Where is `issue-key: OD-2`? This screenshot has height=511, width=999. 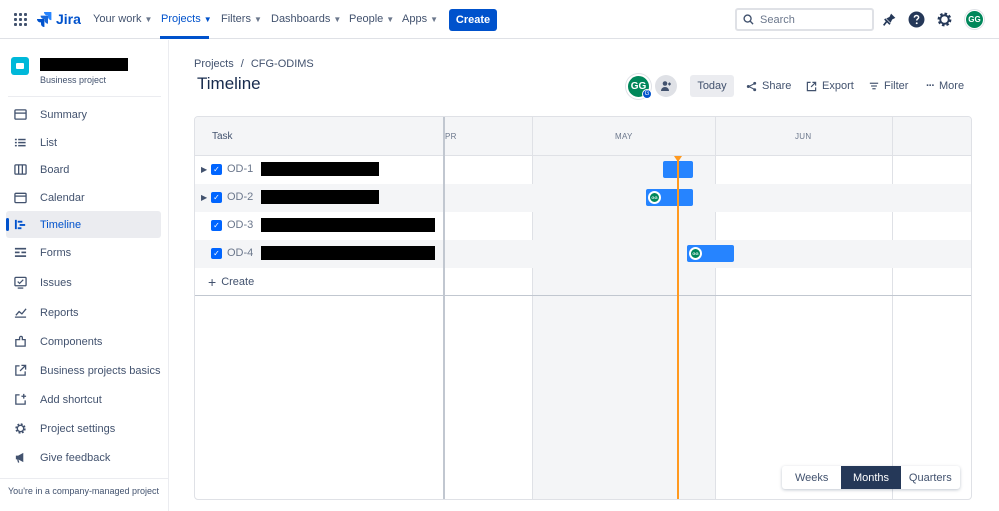 issue-key: OD-2 is located at coordinates (240, 197).